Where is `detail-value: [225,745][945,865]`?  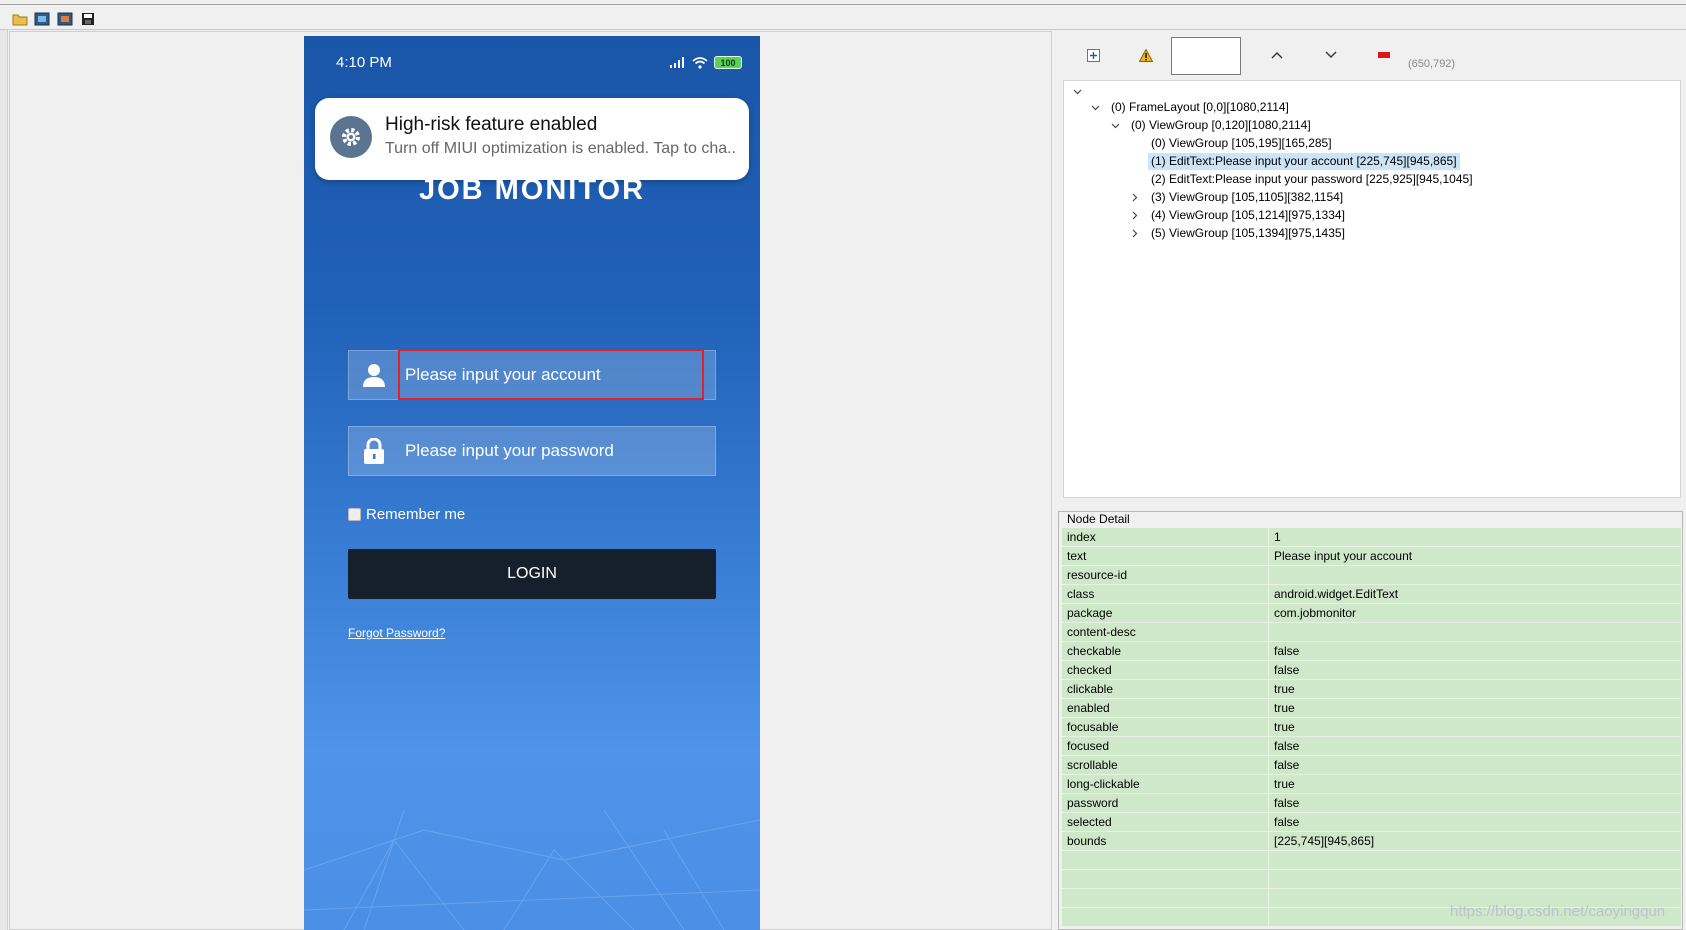
detail-value: [225,745][945,865] is located at coordinates (1324, 841).